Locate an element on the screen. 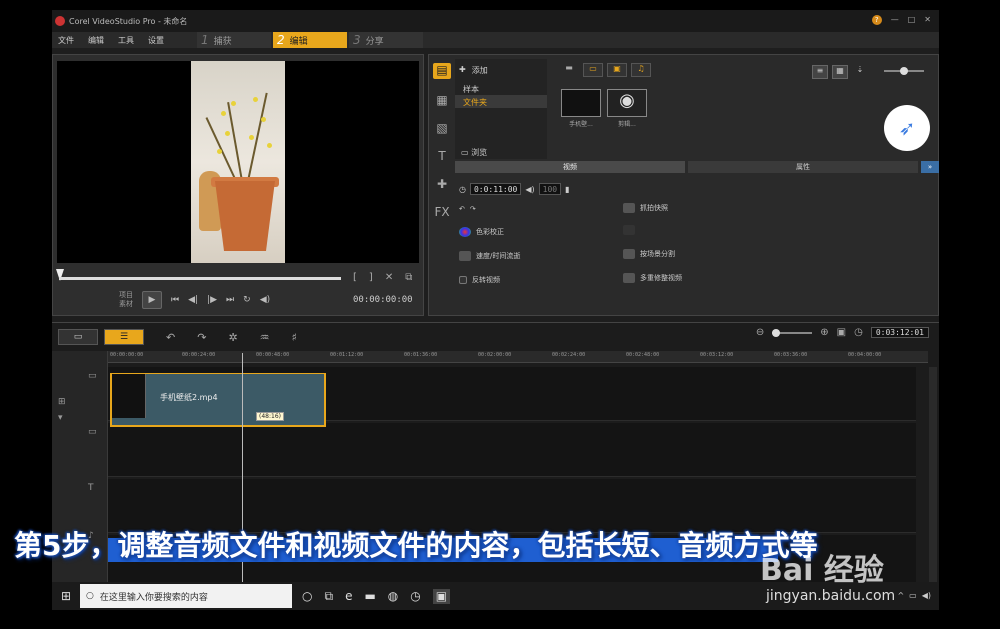 Image resolution: width=1000 pixels, height=629 pixels. preview-timecode: 00:00:00:00 is located at coordinates (383, 300).